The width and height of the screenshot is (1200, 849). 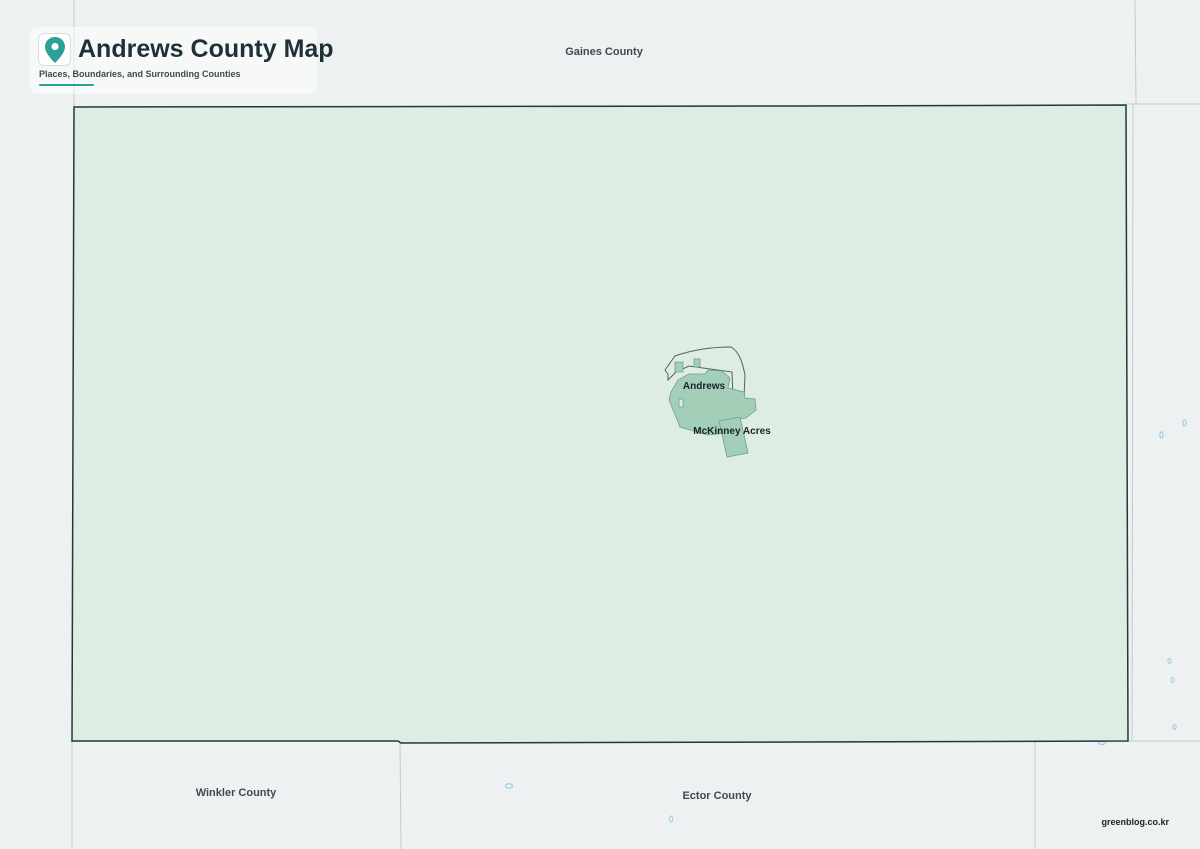 What do you see at coordinates (206, 49) in the screenshot?
I see `page-title: Andrews County Map` at bounding box center [206, 49].